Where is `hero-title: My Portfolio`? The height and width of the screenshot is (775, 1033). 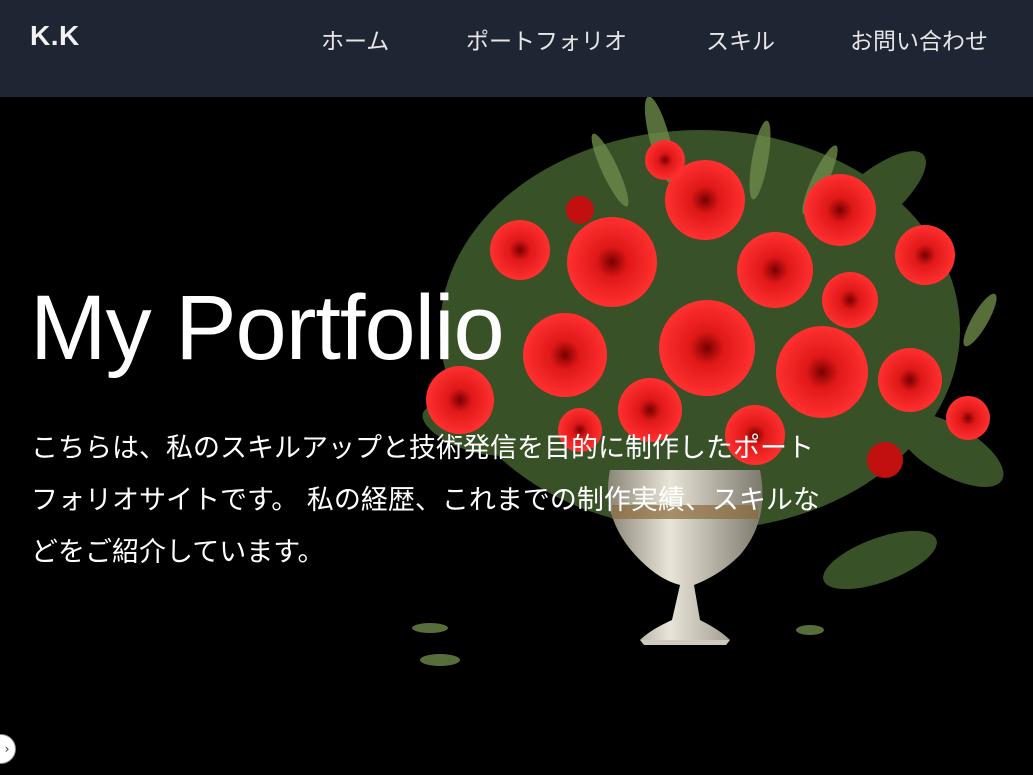 hero-title: My Portfolio is located at coordinates (267, 328).